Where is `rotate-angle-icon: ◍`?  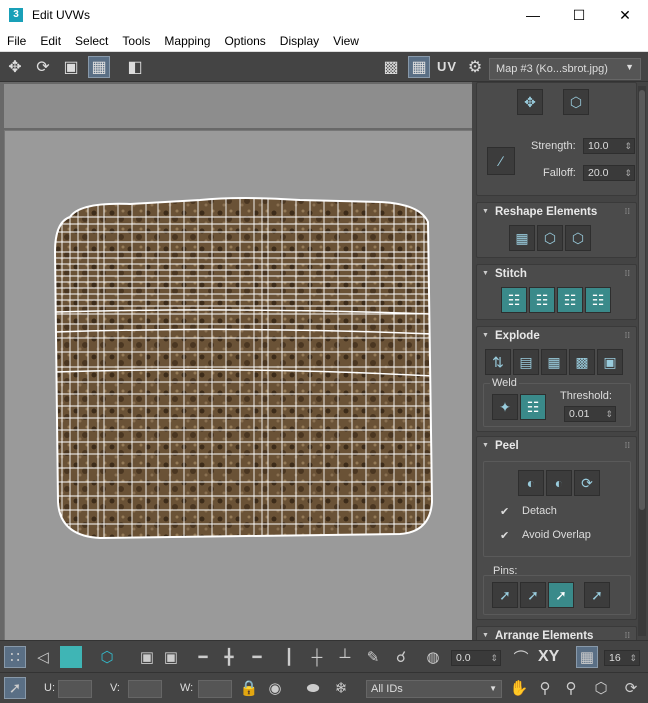
rotate-angle-icon: ◍ is located at coordinates (433, 657).